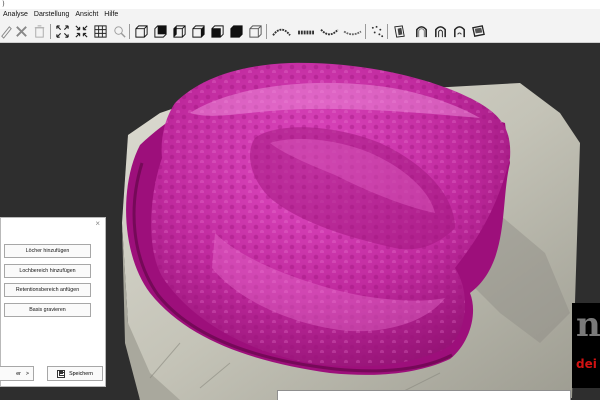 This screenshot has height=400, width=600. What do you see at coordinates (377, 31) in the screenshot?
I see `scatter-points-icon` at bounding box center [377, 31].